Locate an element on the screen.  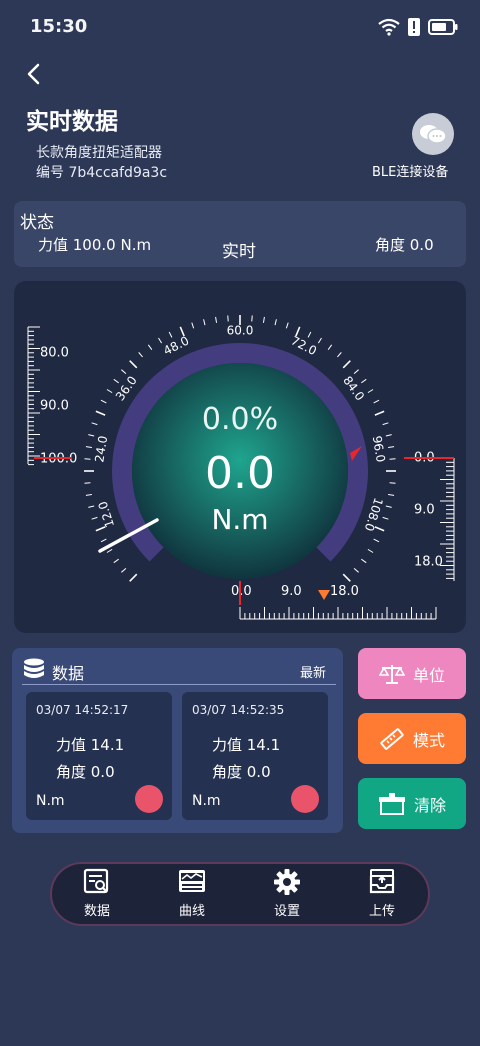
ruler-icon is located at coordinates (392, 738).